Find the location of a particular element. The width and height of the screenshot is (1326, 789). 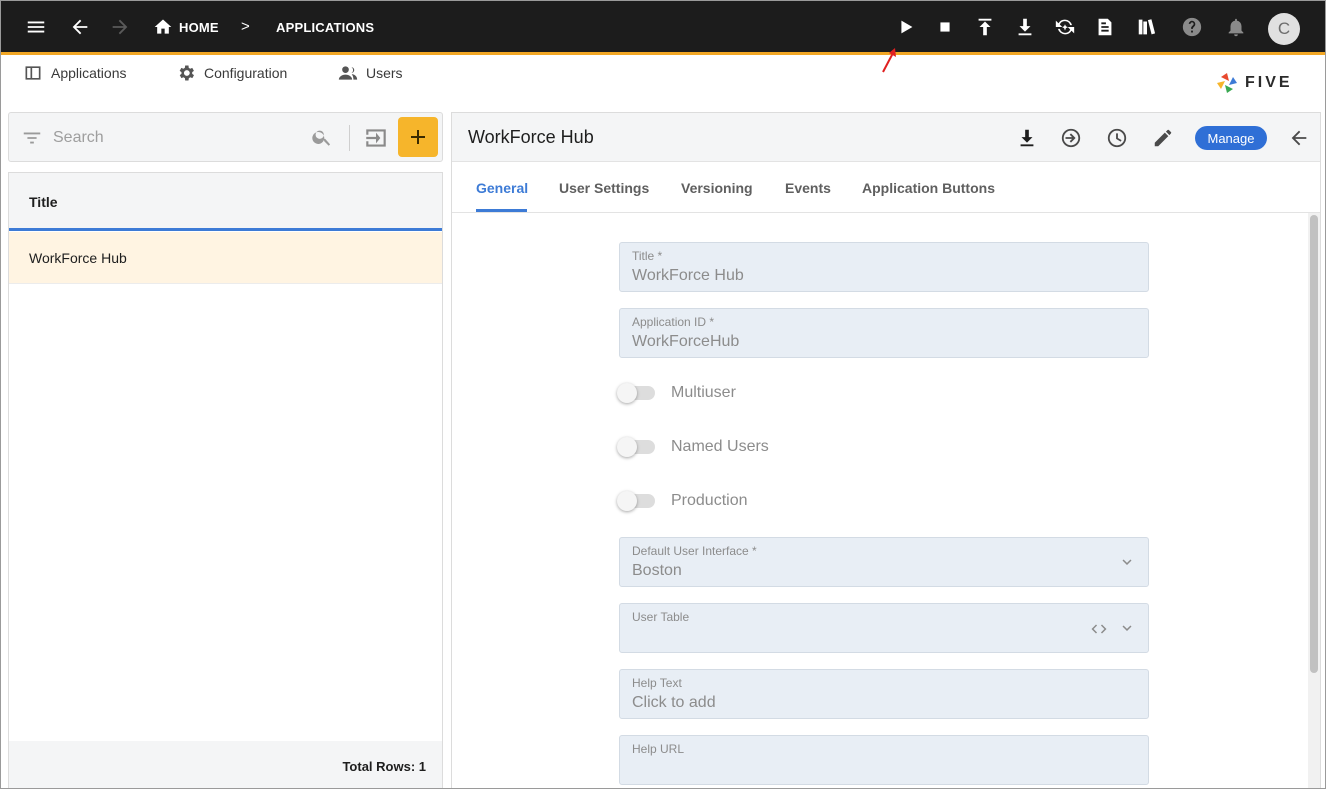

named-users-label: Named Users is located at coordinates (720, 446).